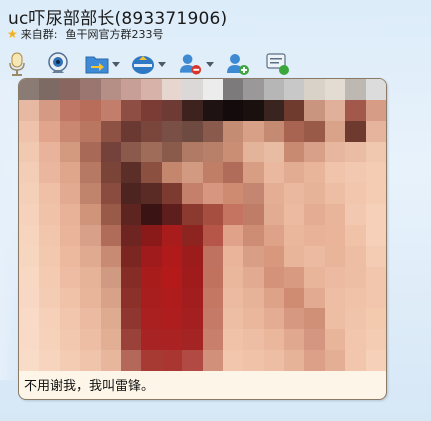 This screenshot has width=431, height=421. I want to click on send-file-button, so click(102, 64).